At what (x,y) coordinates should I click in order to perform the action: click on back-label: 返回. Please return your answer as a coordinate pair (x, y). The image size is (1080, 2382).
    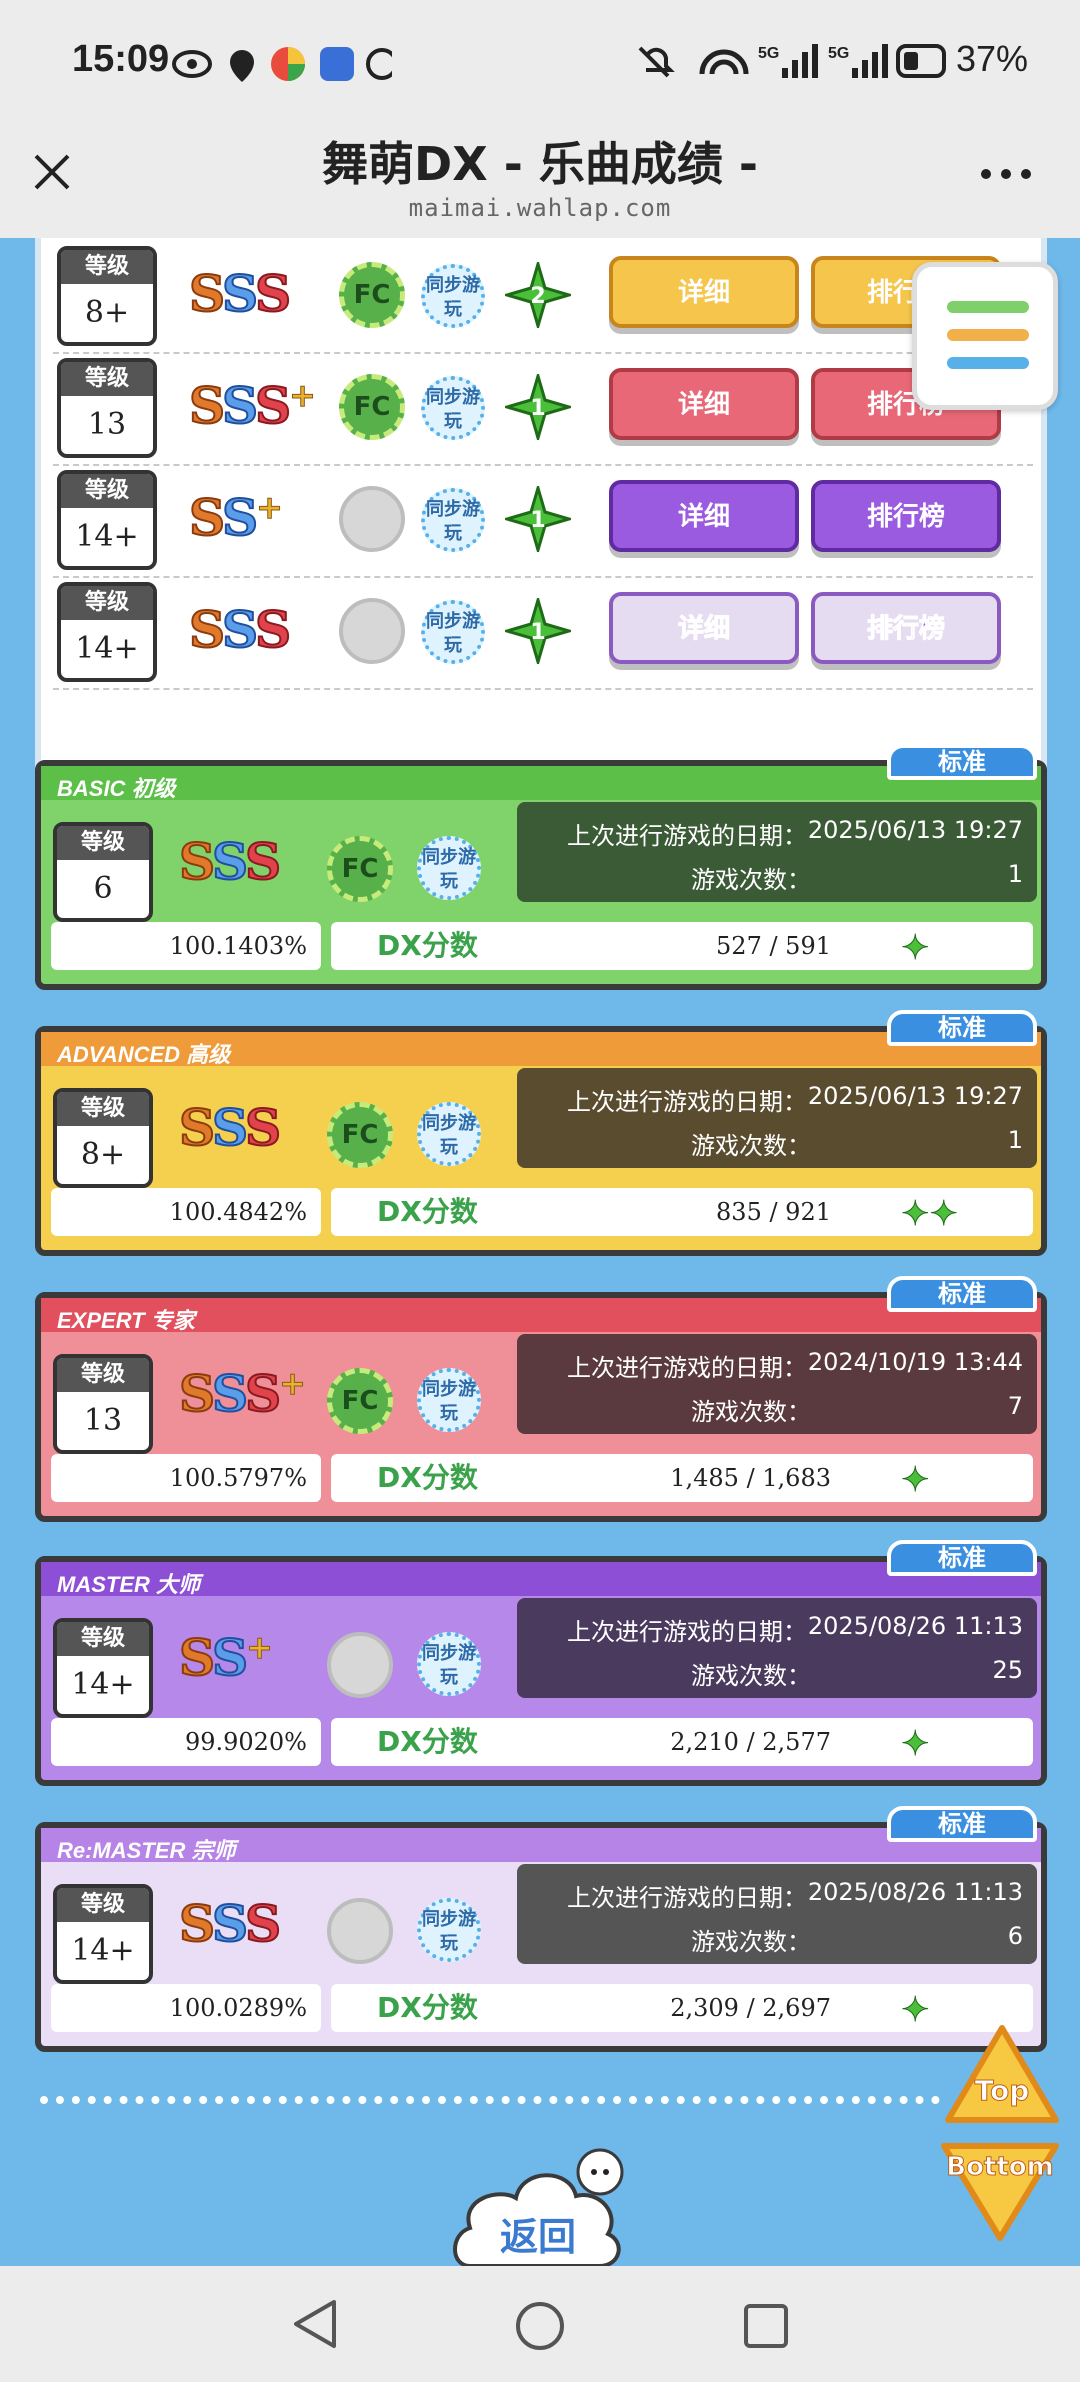
    Looking at the image, I should click on (537, 2237).